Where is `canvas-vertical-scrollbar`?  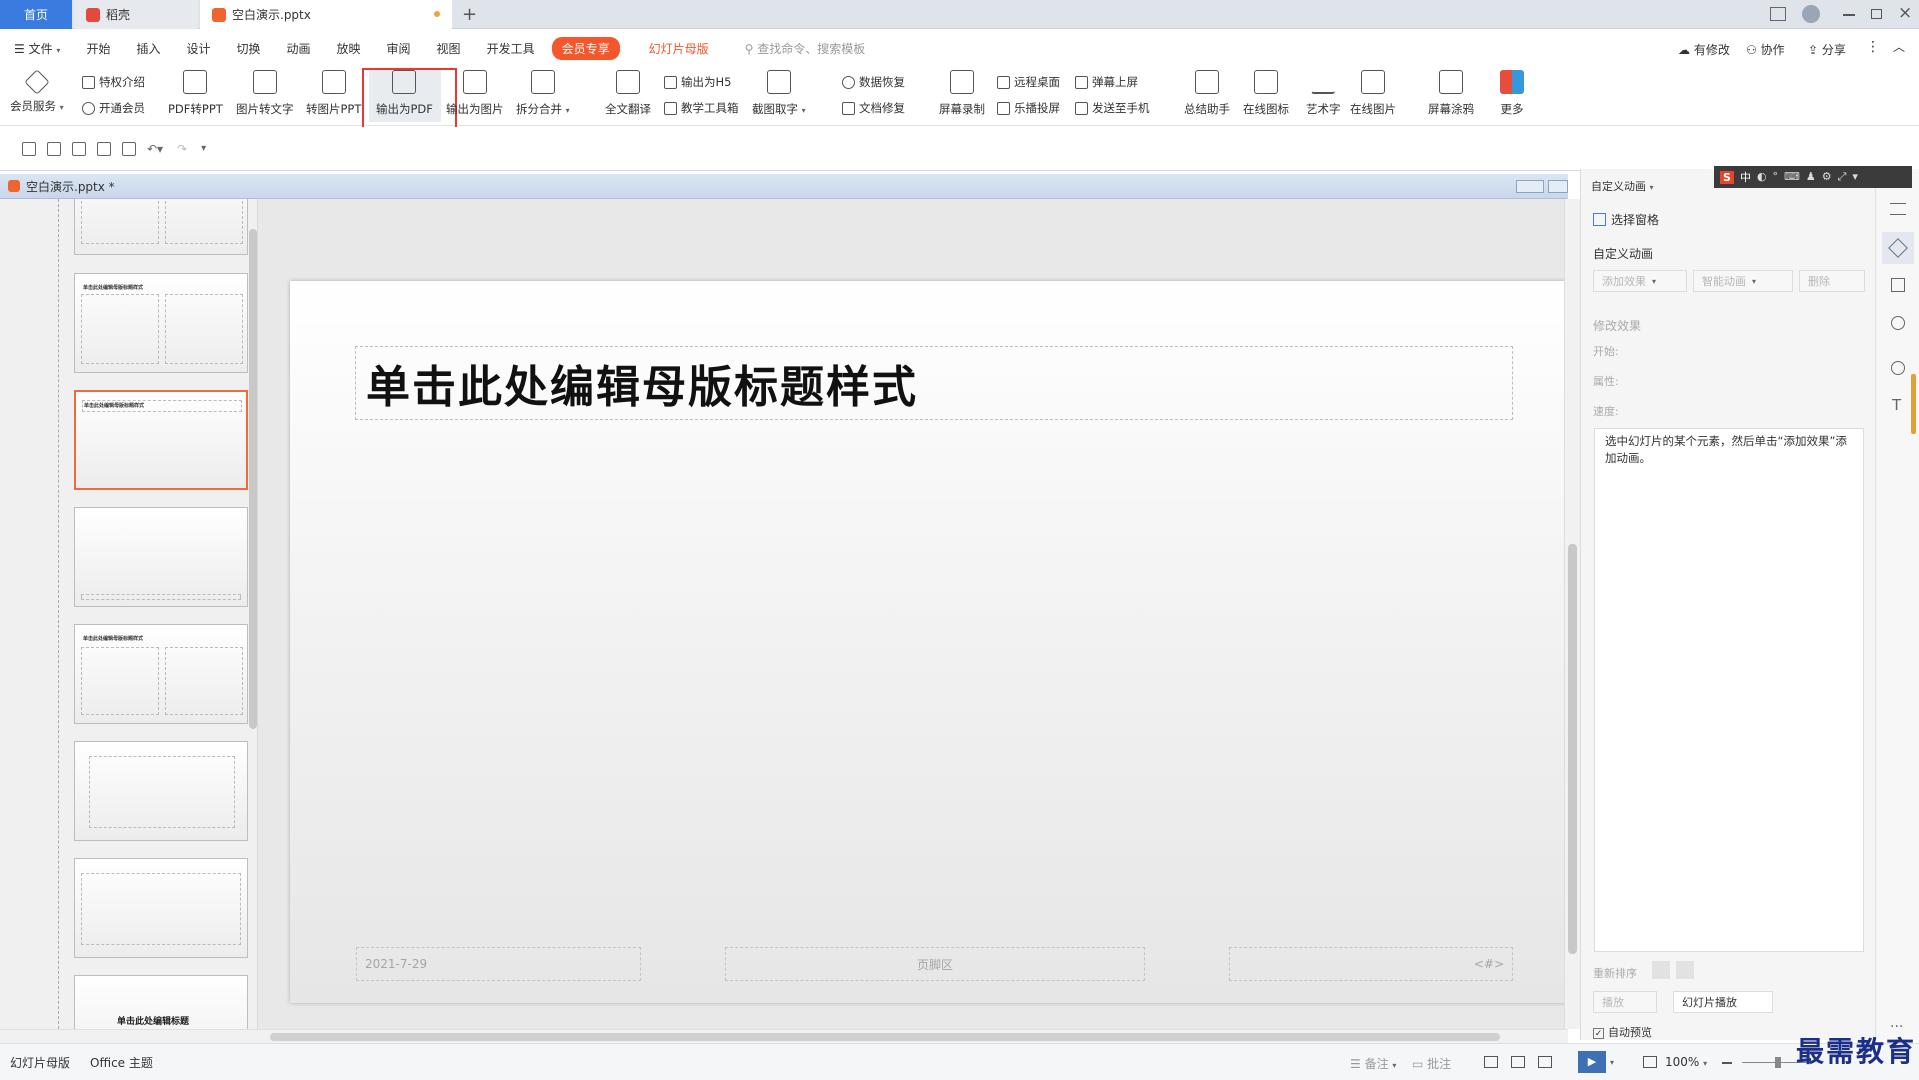
canvas-vertical-scrollbar is located at coordinates (1572, 614).